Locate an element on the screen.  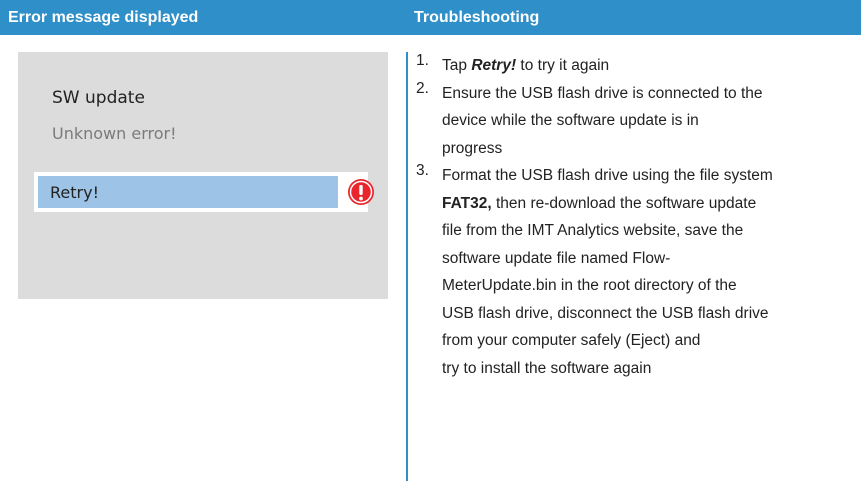
retry-button: Retry! is located at coordinates (188, 192).